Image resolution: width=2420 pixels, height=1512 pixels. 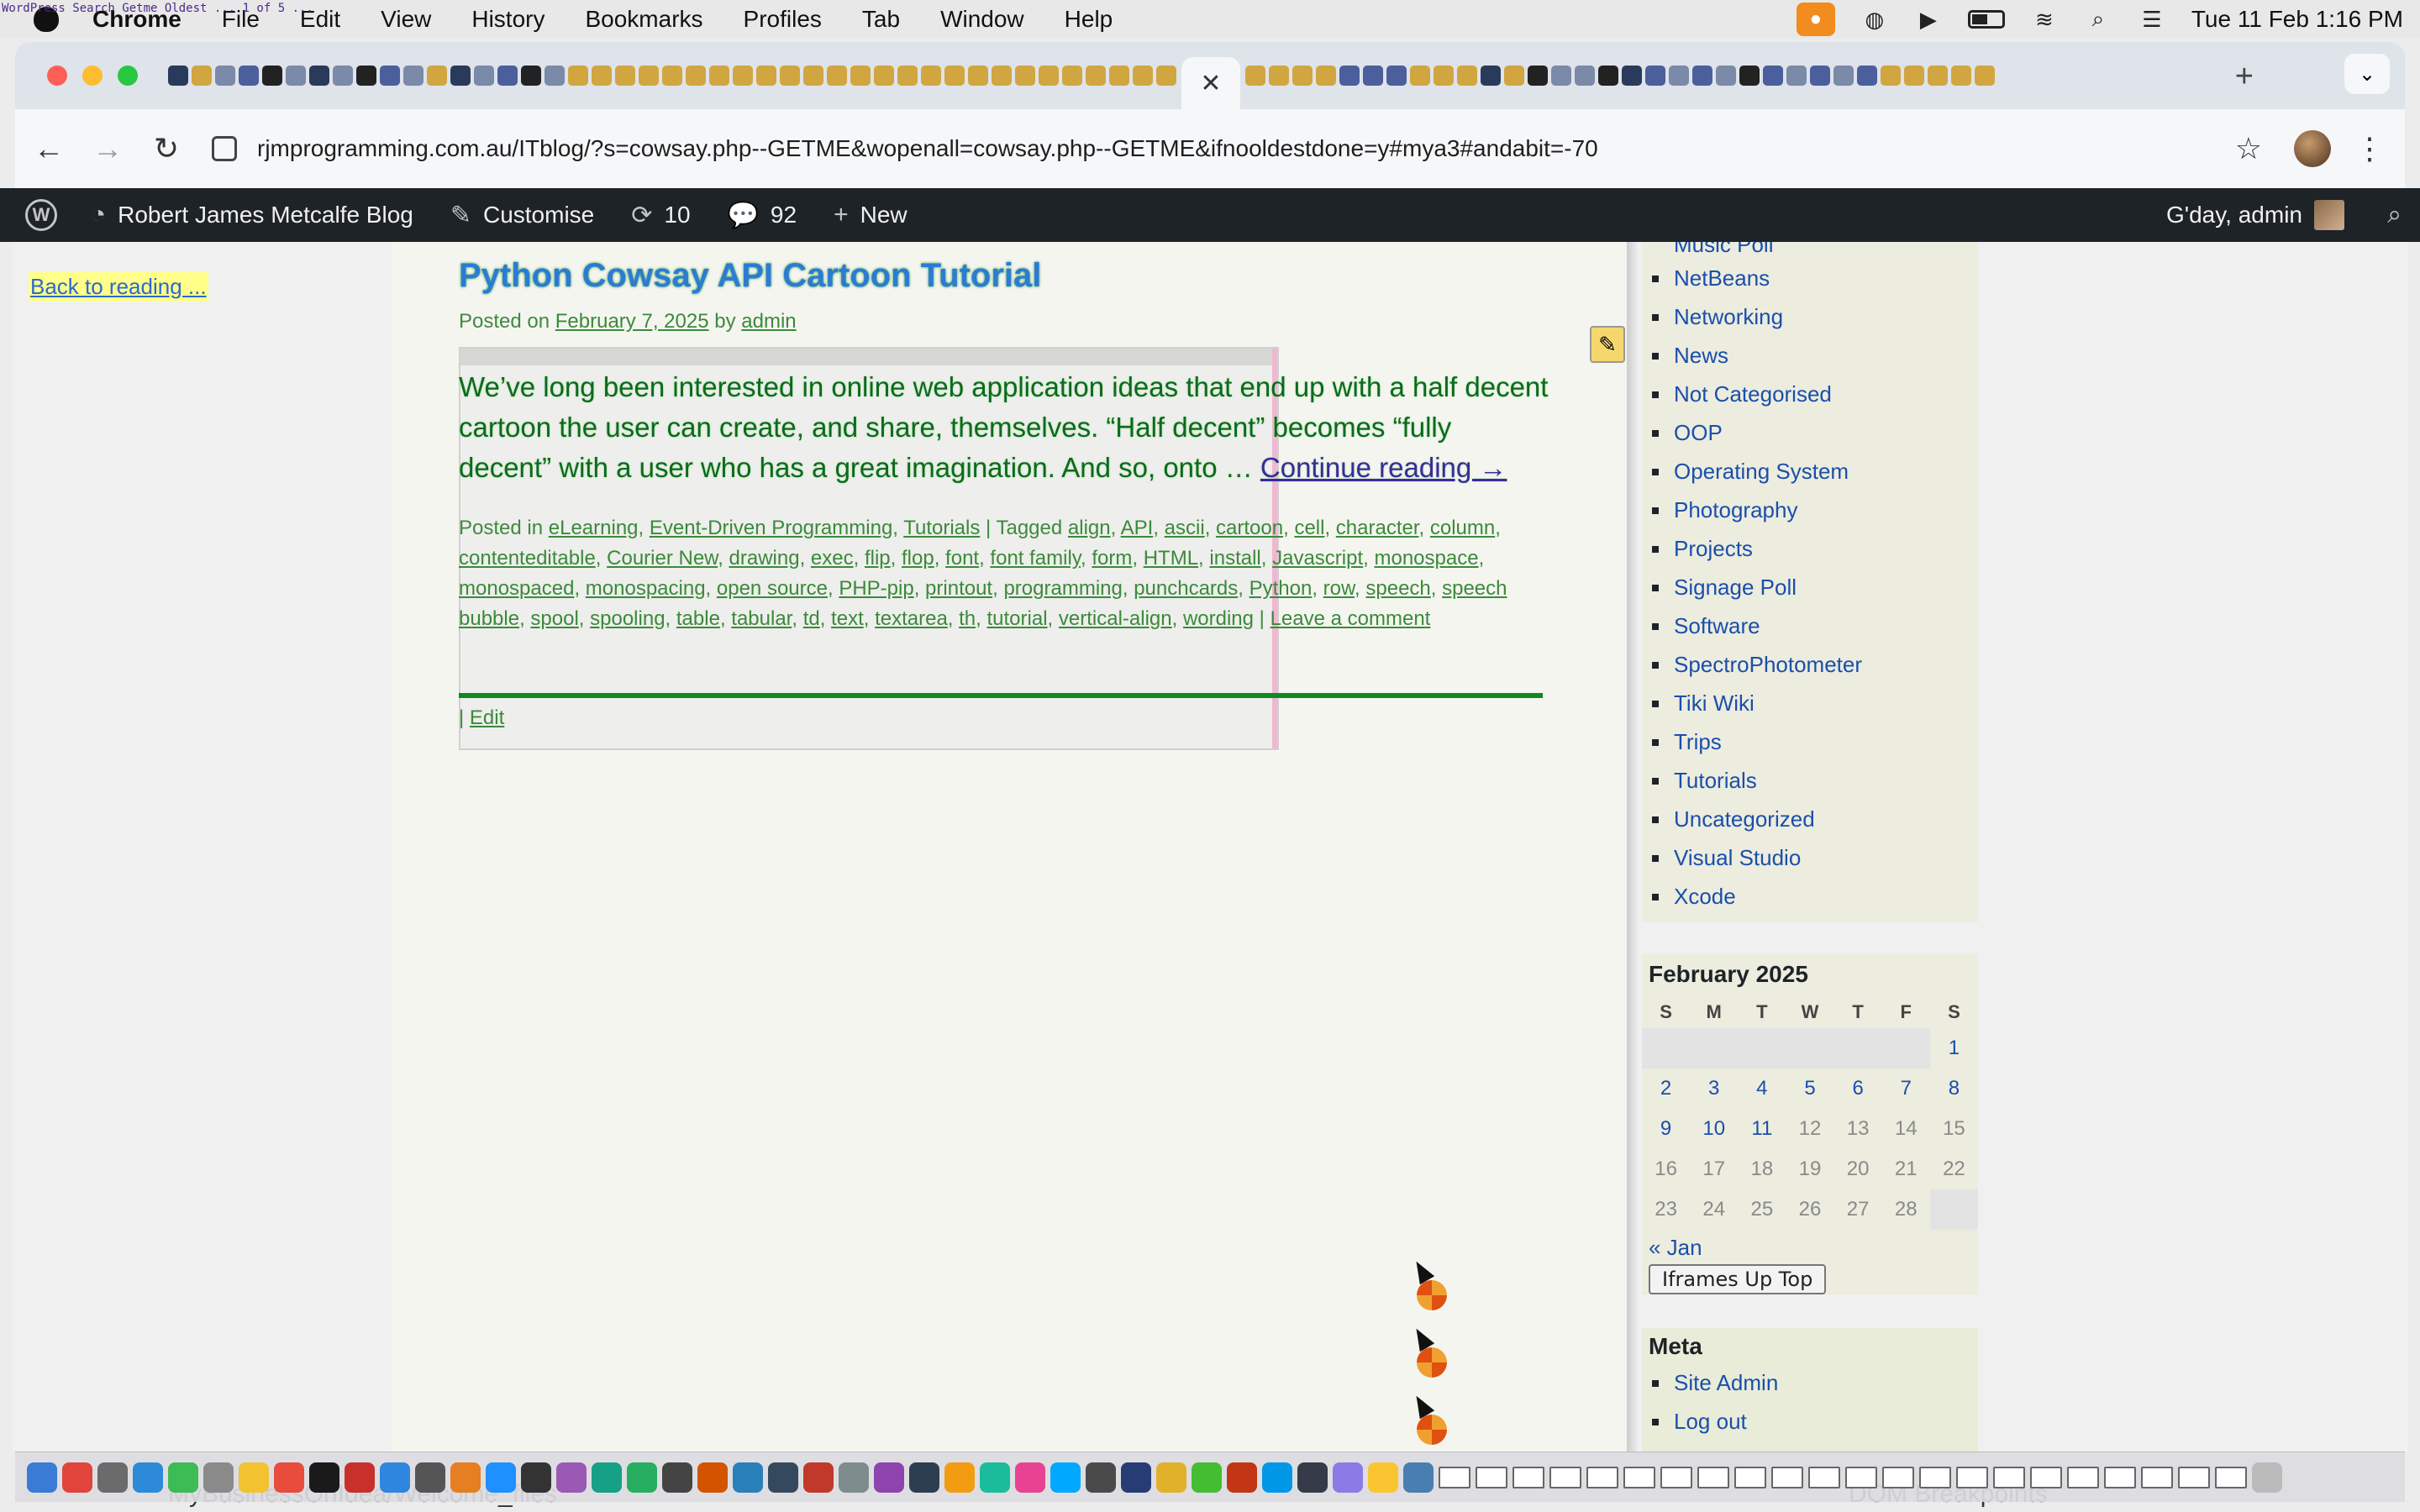 I want to click on category-item: Networking, so click(x=1810, y=316).